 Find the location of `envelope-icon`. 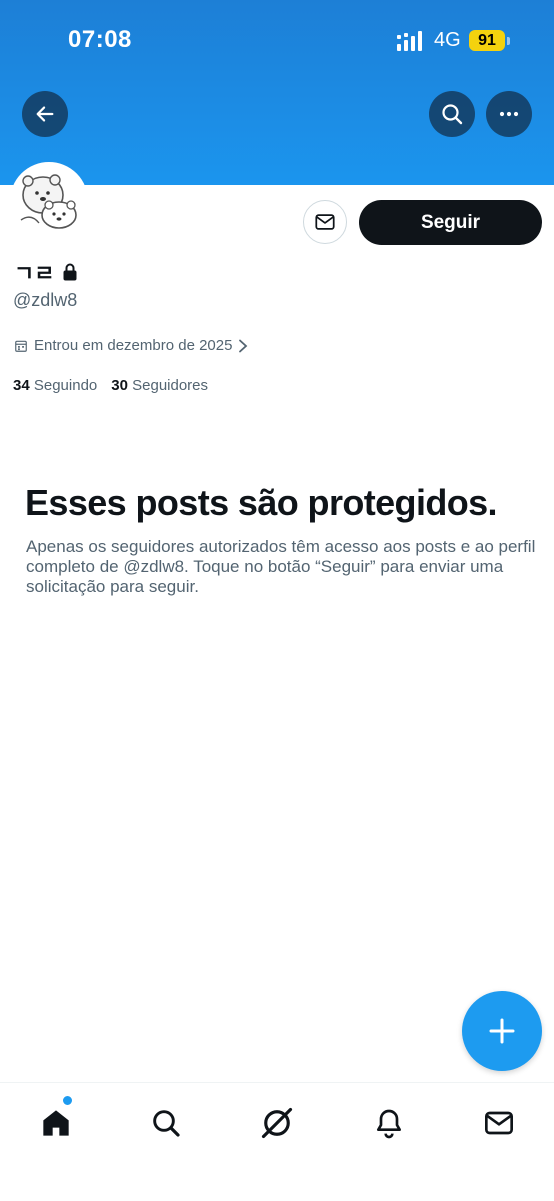

envelope-icon is located at coordinates (325, 222).